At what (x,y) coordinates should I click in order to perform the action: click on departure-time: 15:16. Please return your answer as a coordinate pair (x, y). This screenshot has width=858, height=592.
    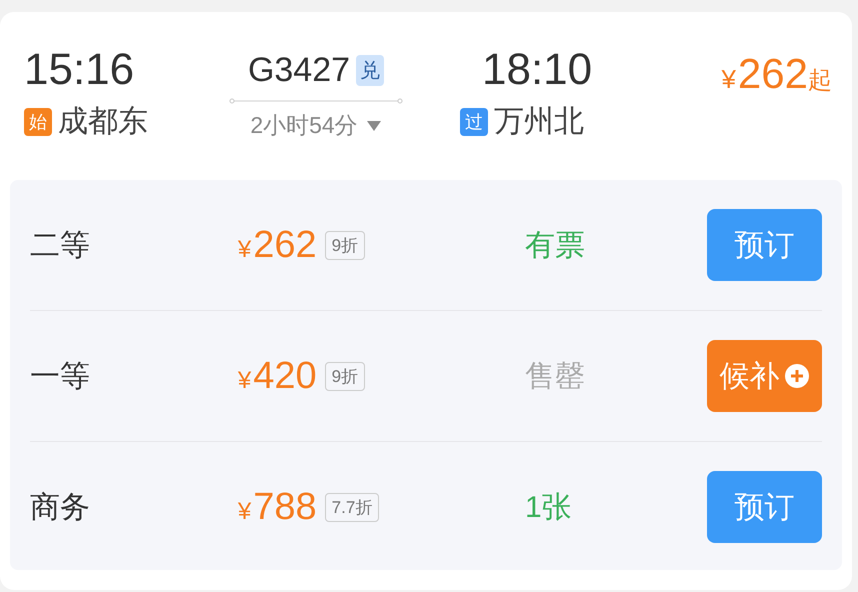
    Looking at the image, I should click on (80, 70).